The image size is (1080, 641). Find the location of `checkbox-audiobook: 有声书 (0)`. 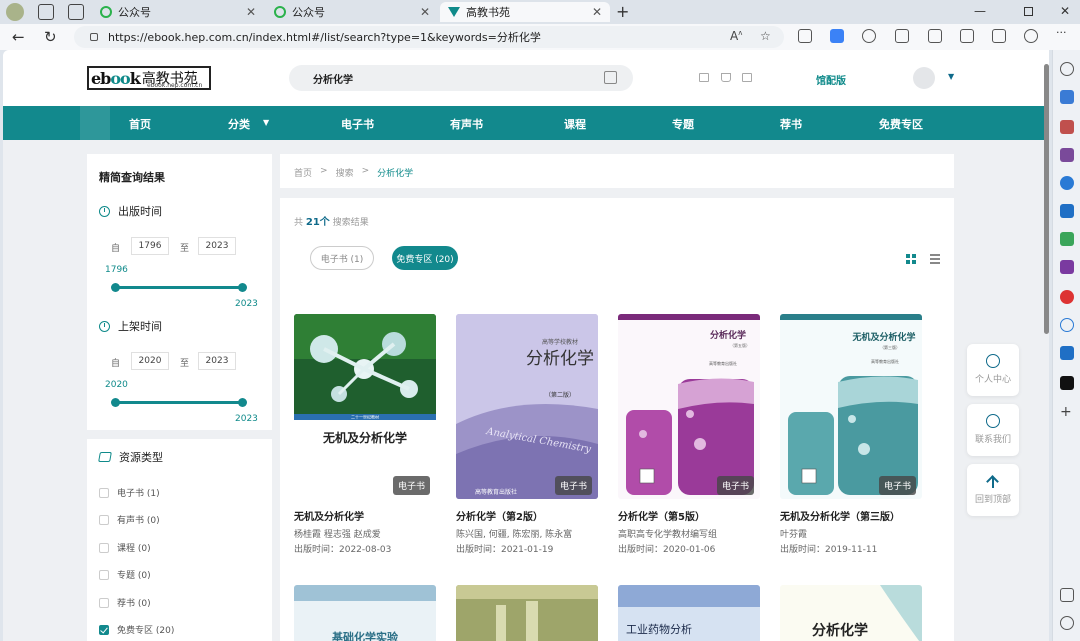

checkbox-audiobook: 有声书 (0) is located at coordinates (129, 519).